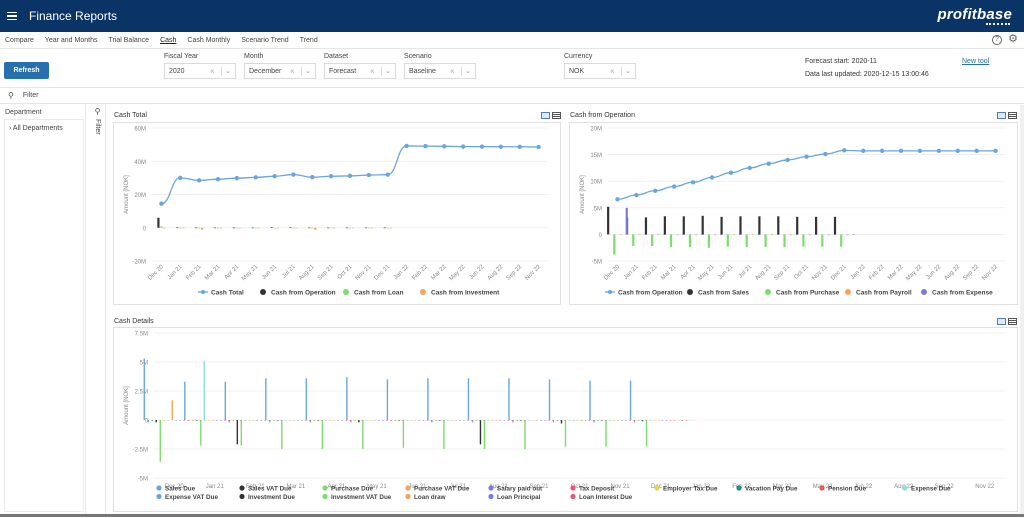 The height and width of the screenshot is (518, 1024). I want to click on refresh-button: Refresh, so click(26, 70).